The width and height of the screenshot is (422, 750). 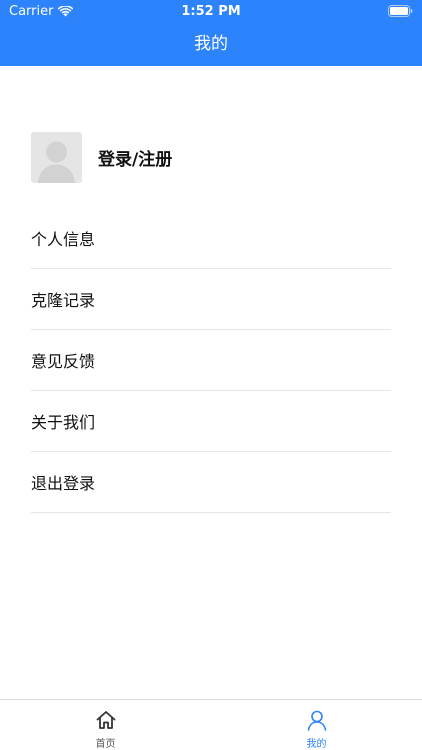 I want to click on battery-icon, so click(x=400, y=11).